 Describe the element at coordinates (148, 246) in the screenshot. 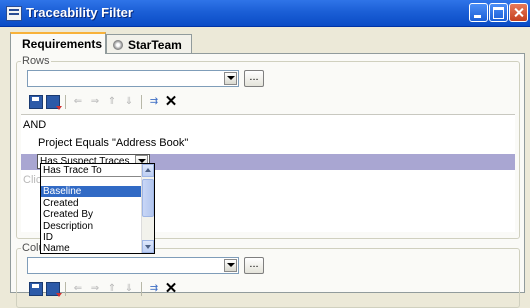

I see `scroll-down-icon` at that location.